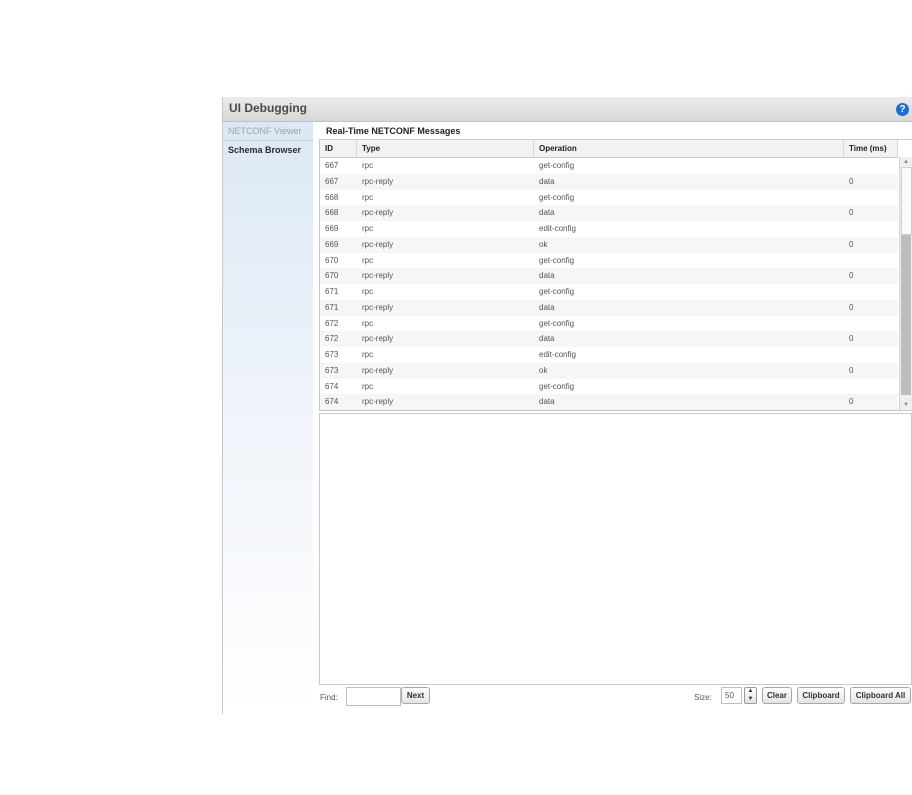 The image size is (912, 795). I want to click on table-row: 667 rpc get-config, so click(609, 166).